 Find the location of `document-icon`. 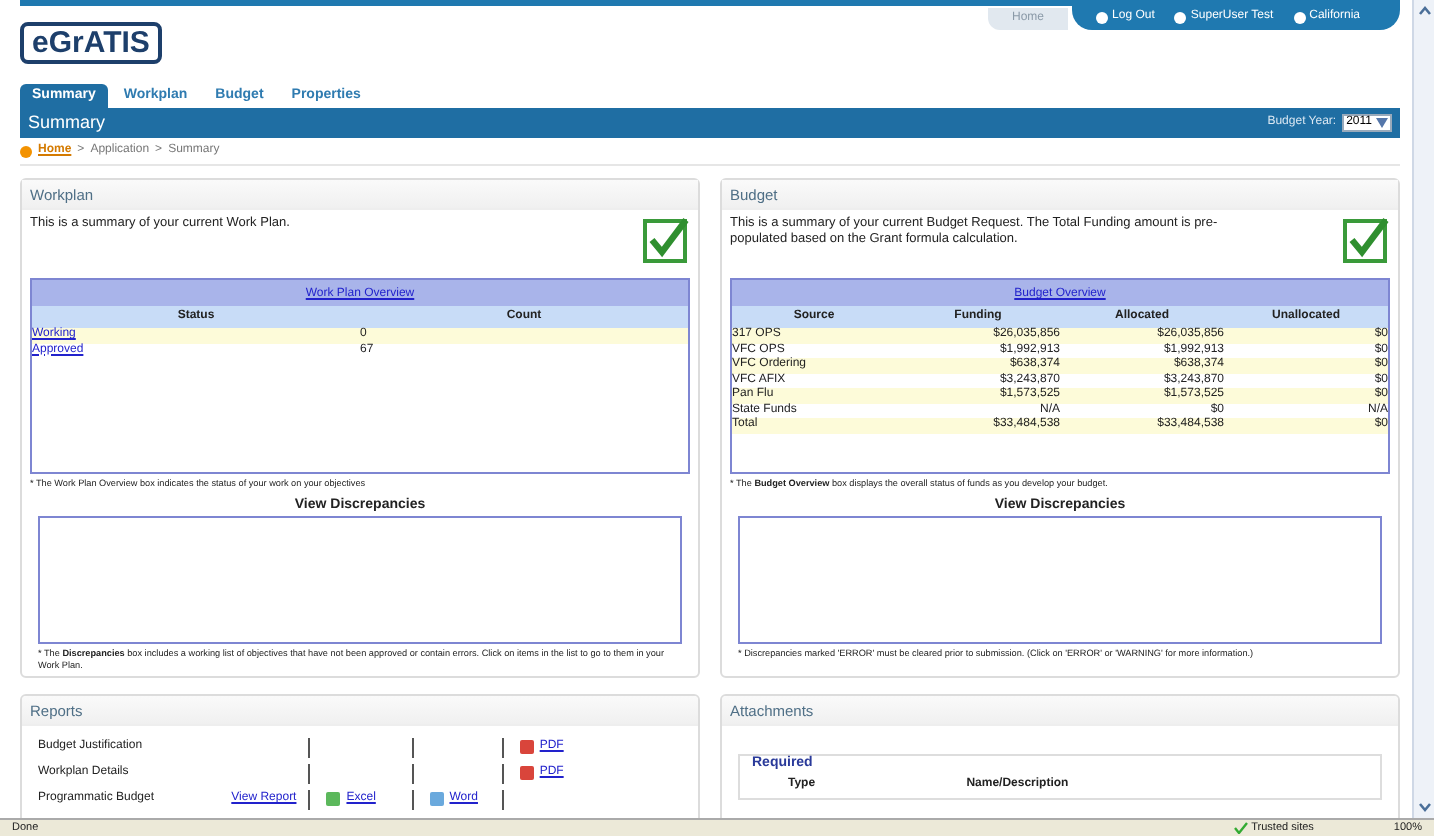

document-icon is located at coordinates (436, 799).